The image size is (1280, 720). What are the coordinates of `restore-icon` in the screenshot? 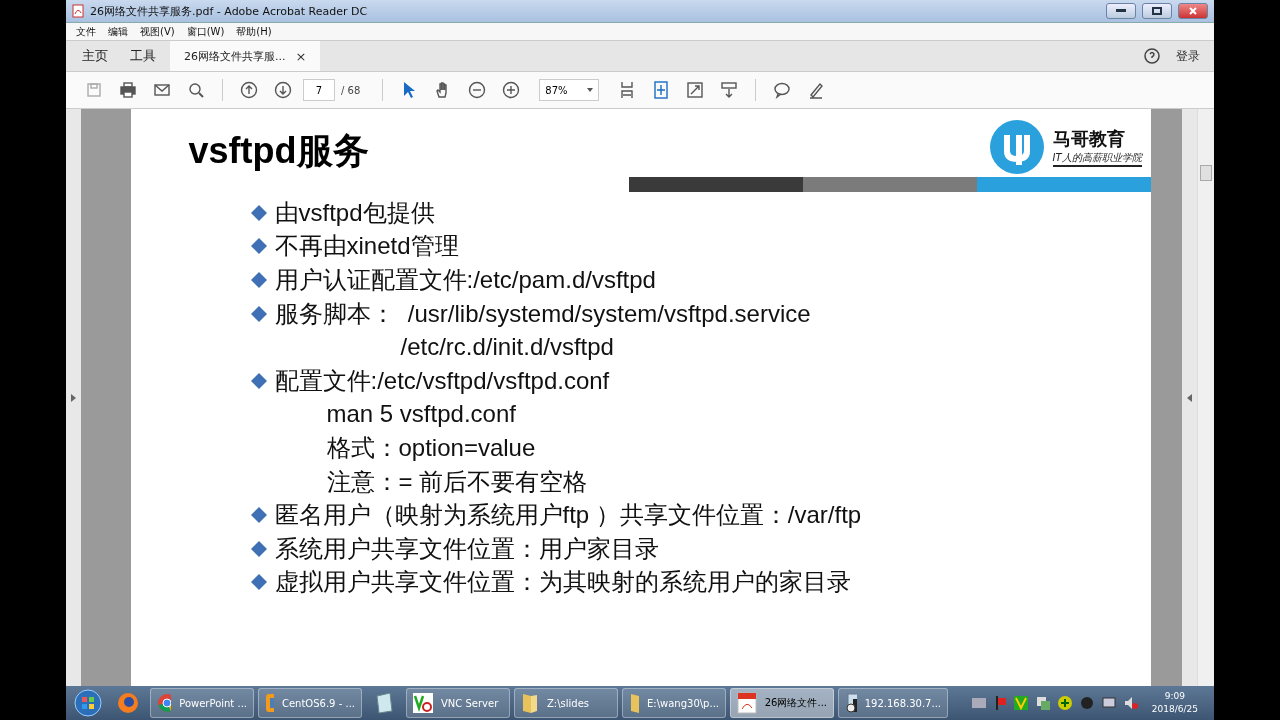 It's located at (1157, 11).